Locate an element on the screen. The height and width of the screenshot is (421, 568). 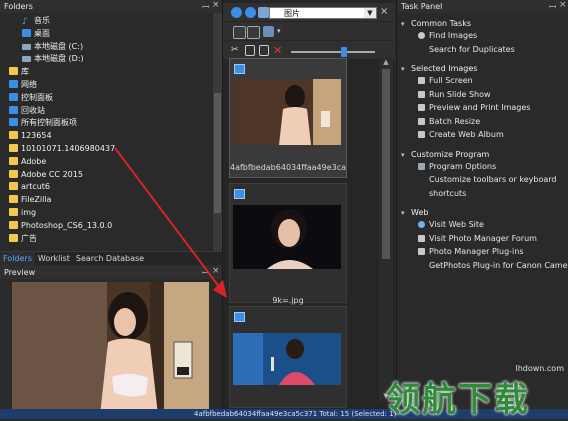
task-item: GetPhotos Plug-in for Canon Cameras is located at coordinates (484, 265).